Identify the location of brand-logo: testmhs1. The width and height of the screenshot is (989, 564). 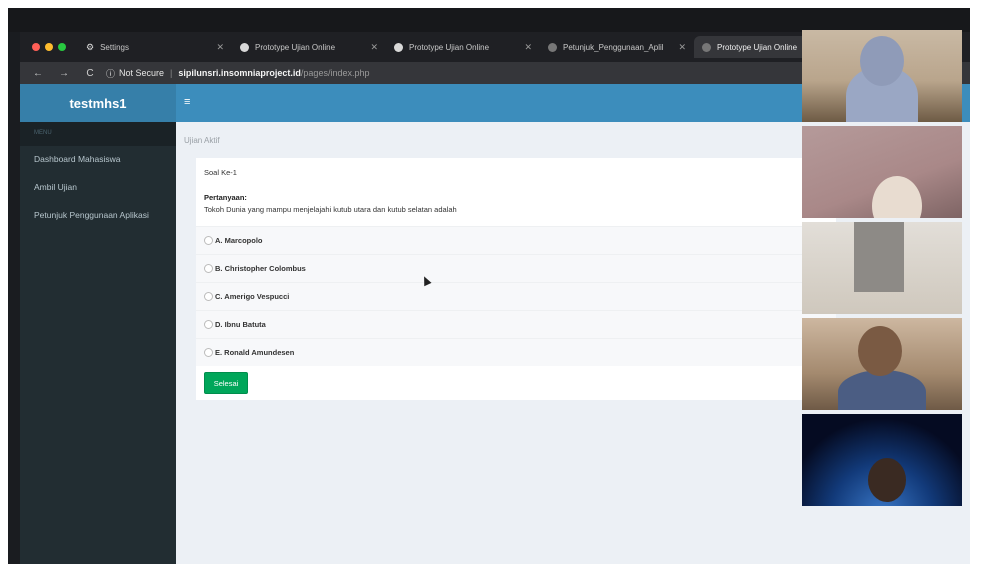
(98, 103).